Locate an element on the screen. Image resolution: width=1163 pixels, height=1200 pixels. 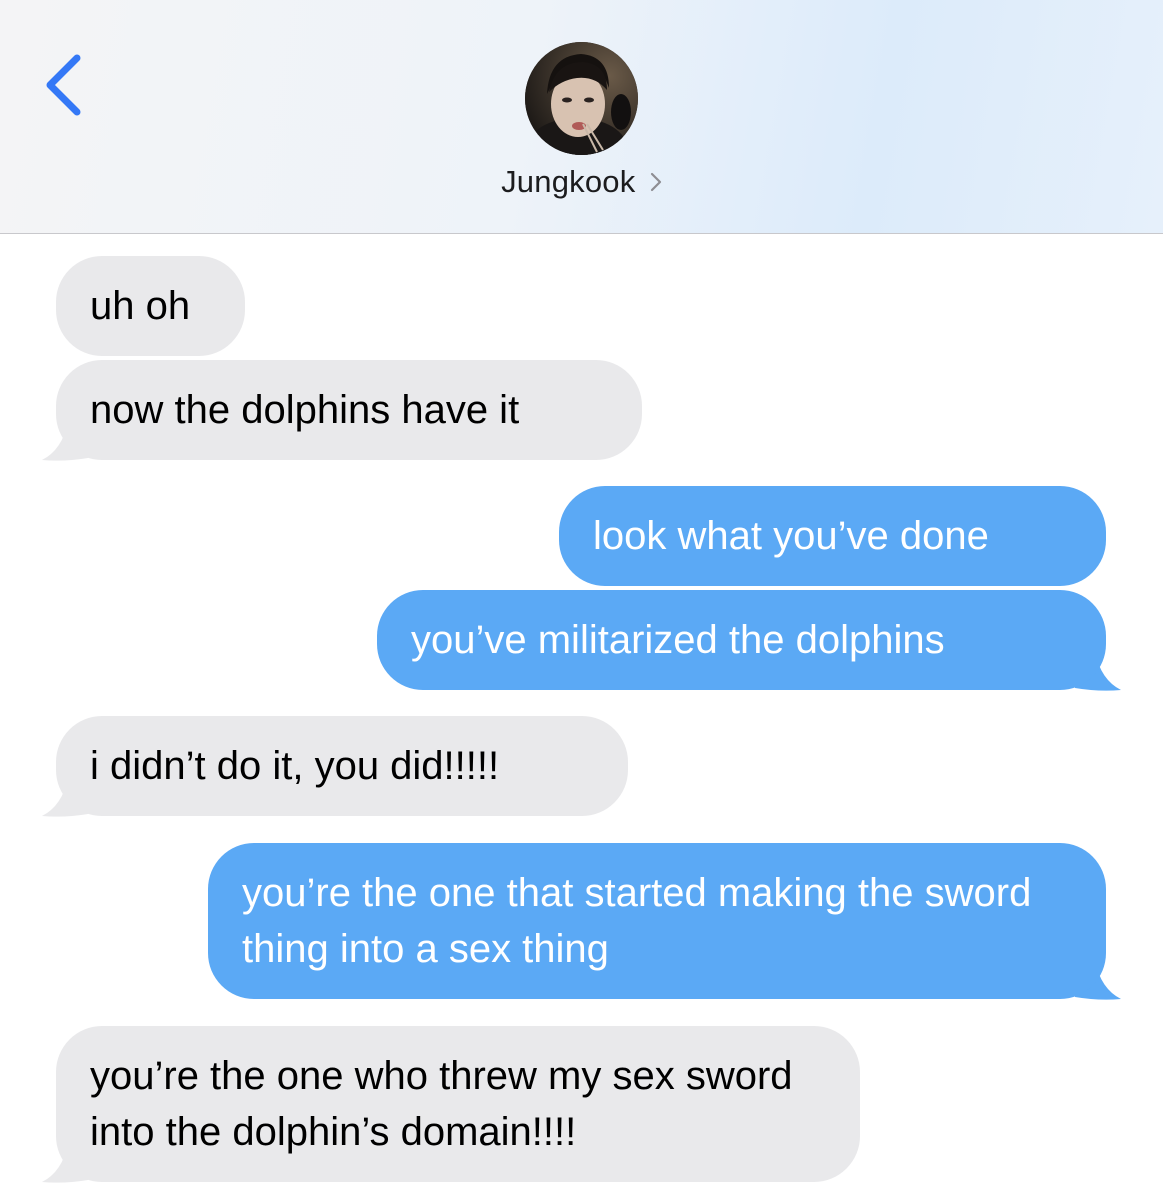
contact-name: Jungkook is located at coordinates (568, 181).